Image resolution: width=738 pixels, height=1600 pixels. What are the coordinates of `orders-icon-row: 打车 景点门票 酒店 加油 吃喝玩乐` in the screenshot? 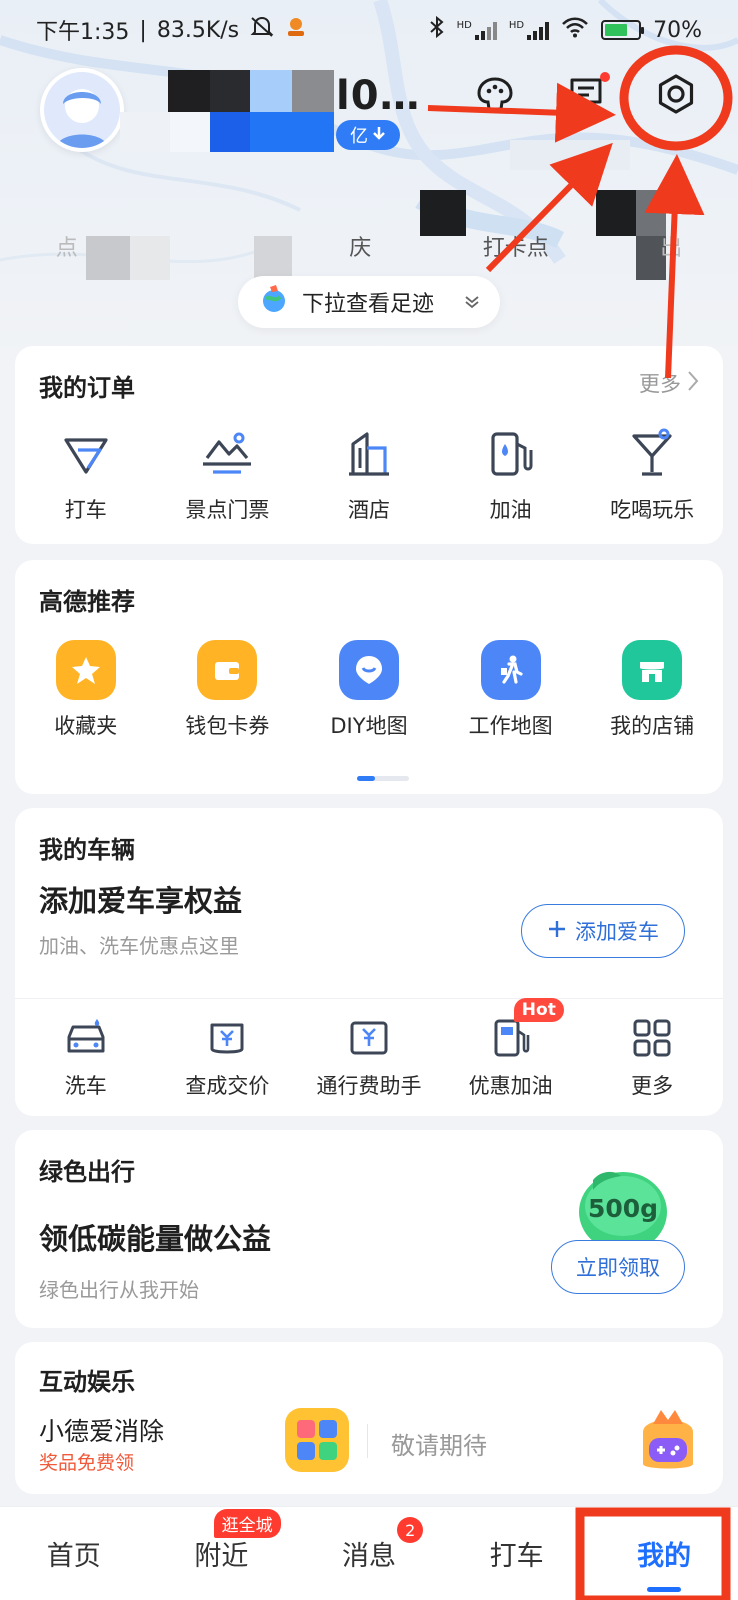 It's located at (369, 474).